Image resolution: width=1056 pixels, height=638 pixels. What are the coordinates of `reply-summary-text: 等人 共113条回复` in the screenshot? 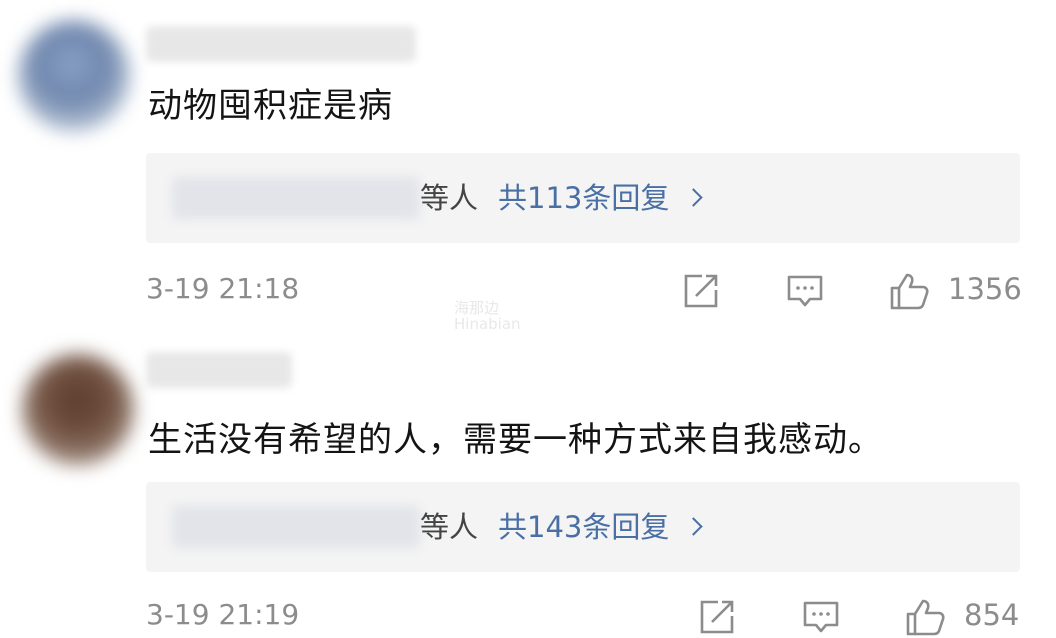 It's located at (562, 198).